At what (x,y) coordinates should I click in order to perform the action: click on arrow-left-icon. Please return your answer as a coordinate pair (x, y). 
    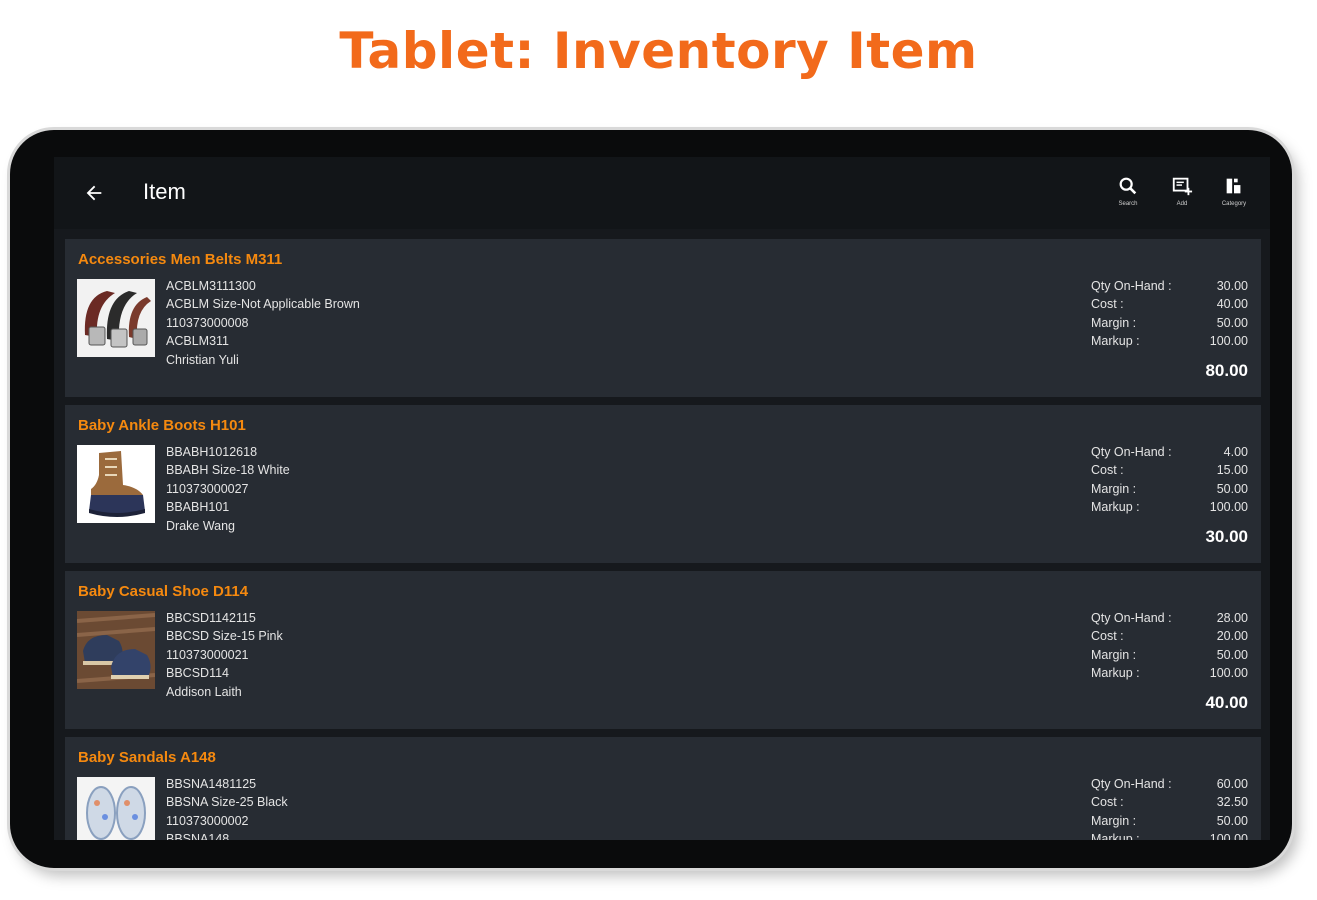
    Looking at the image, I should click on (94, 193).